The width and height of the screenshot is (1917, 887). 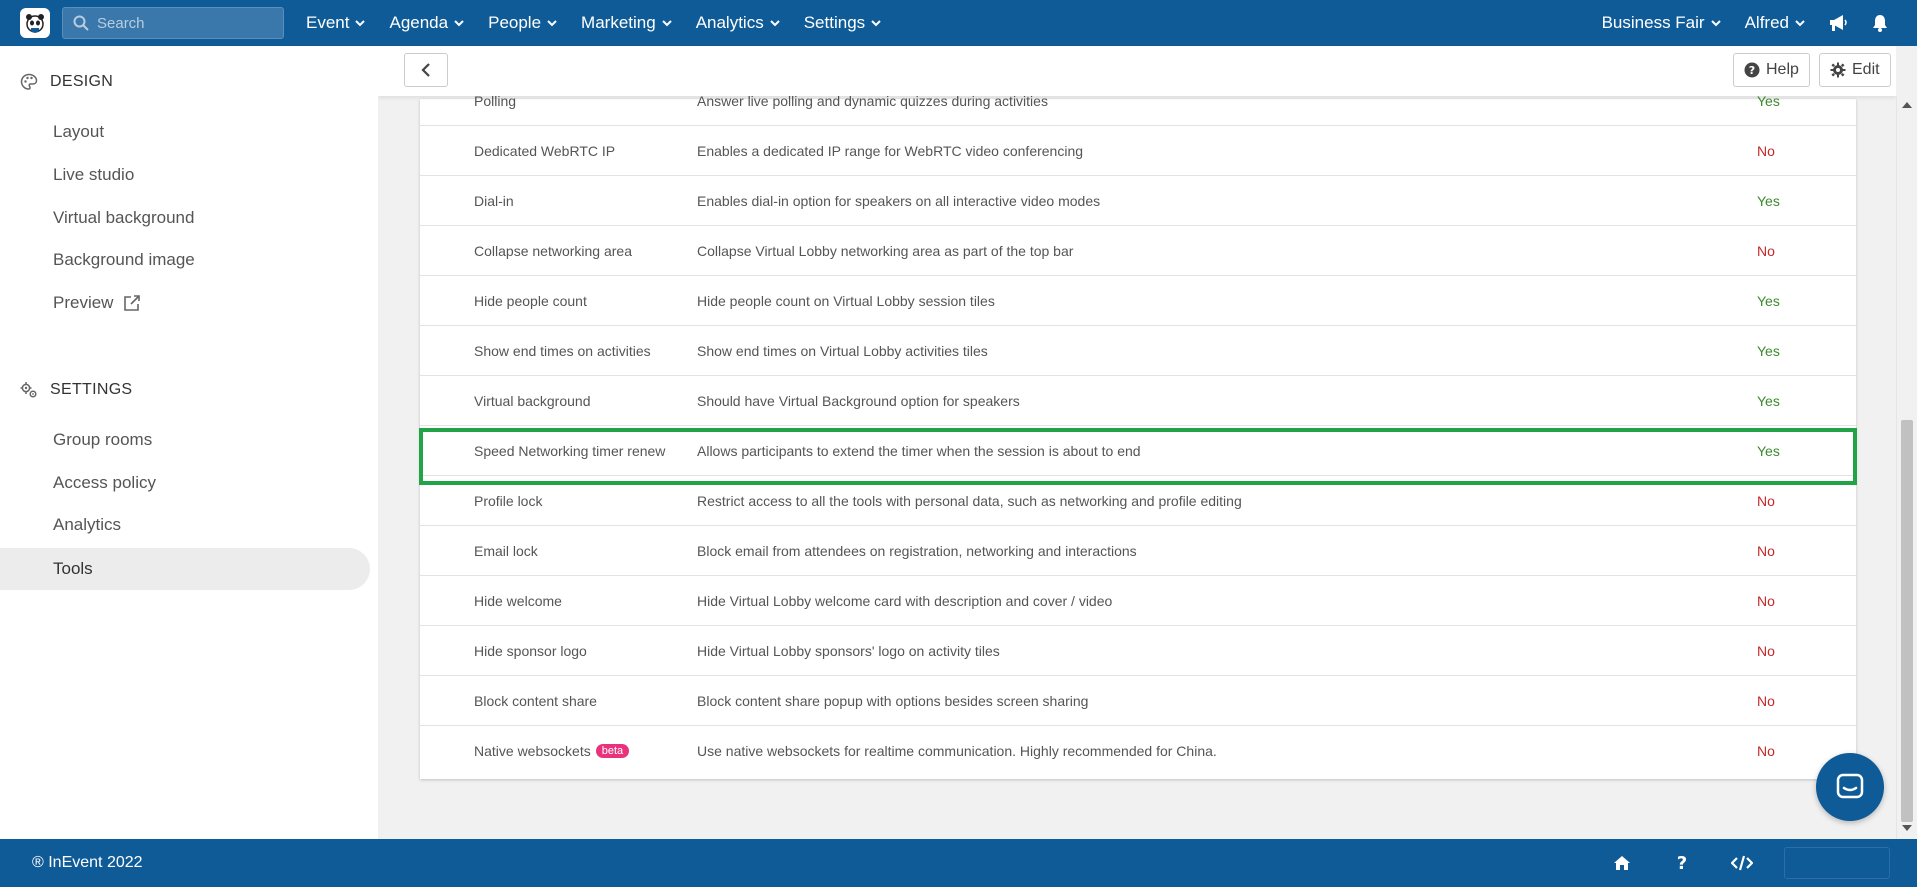 I want to click on bell-icon, so click(x=1880, y=23).